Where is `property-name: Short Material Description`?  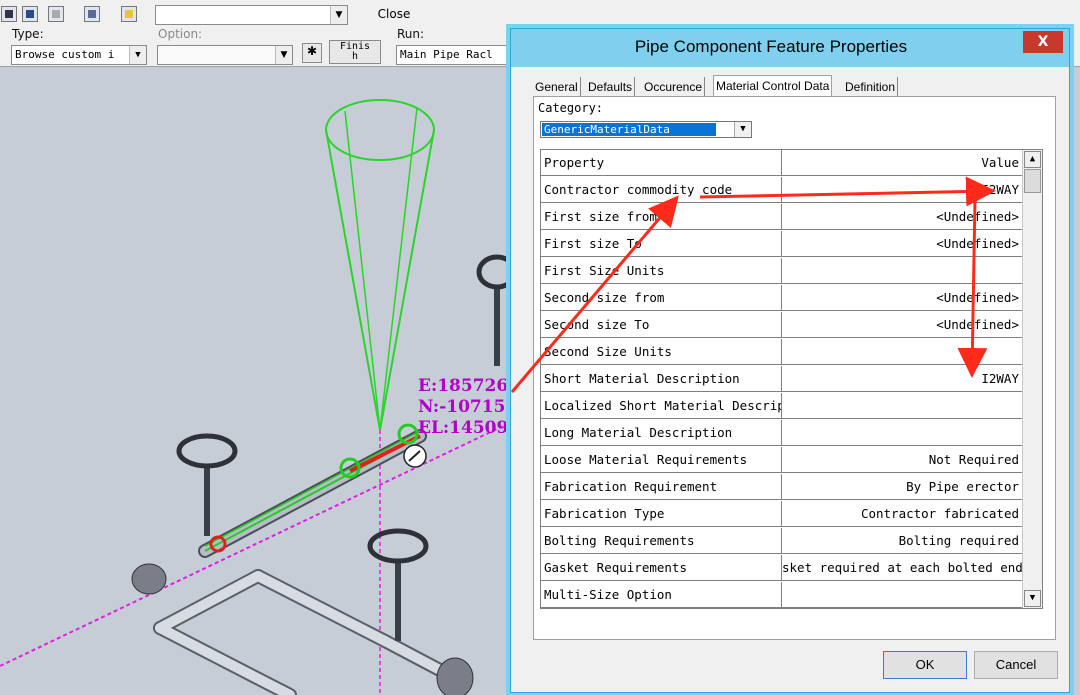
property-name: Short Material Description is located at coordinates (661, 379).